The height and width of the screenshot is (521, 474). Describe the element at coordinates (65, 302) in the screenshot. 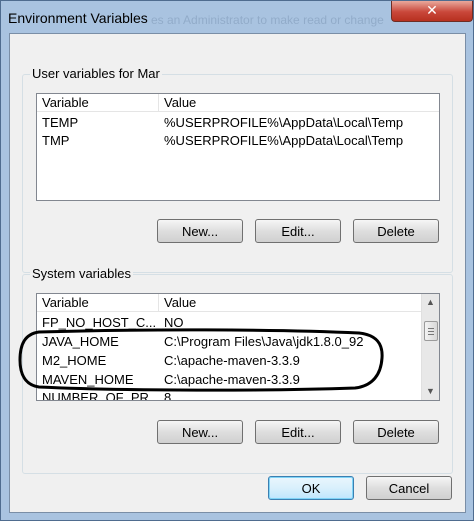

I see `system-column-variable: Variable` at that location.